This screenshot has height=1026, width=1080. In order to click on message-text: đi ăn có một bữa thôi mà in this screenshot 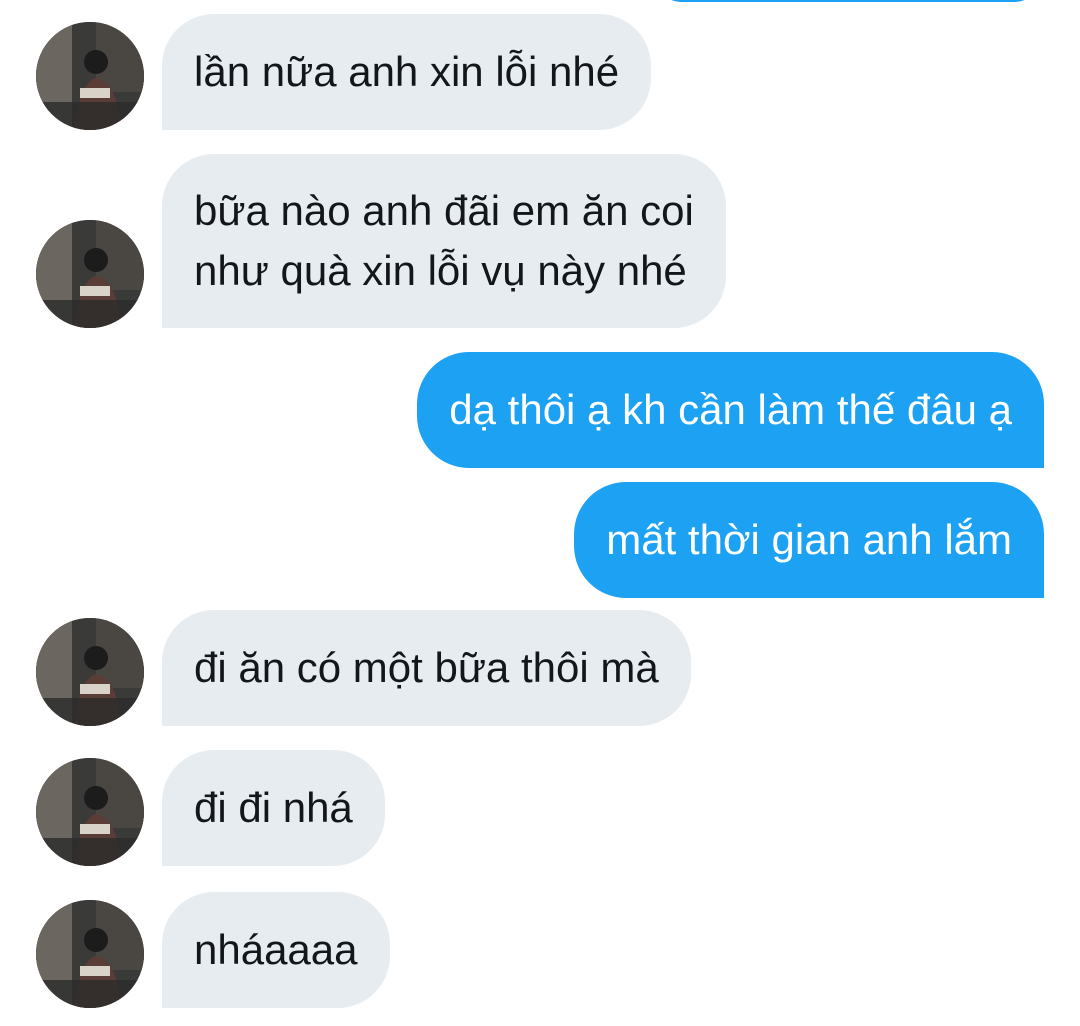, I will do `click(426, 667)`.